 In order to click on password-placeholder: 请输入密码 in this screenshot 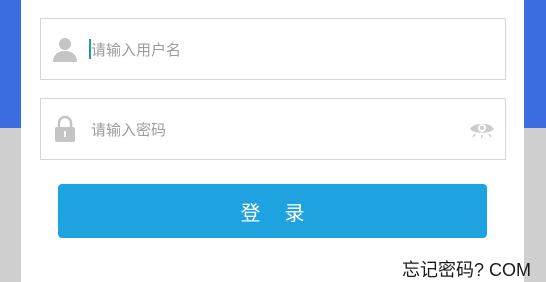, I will do `click(129, 130)`.